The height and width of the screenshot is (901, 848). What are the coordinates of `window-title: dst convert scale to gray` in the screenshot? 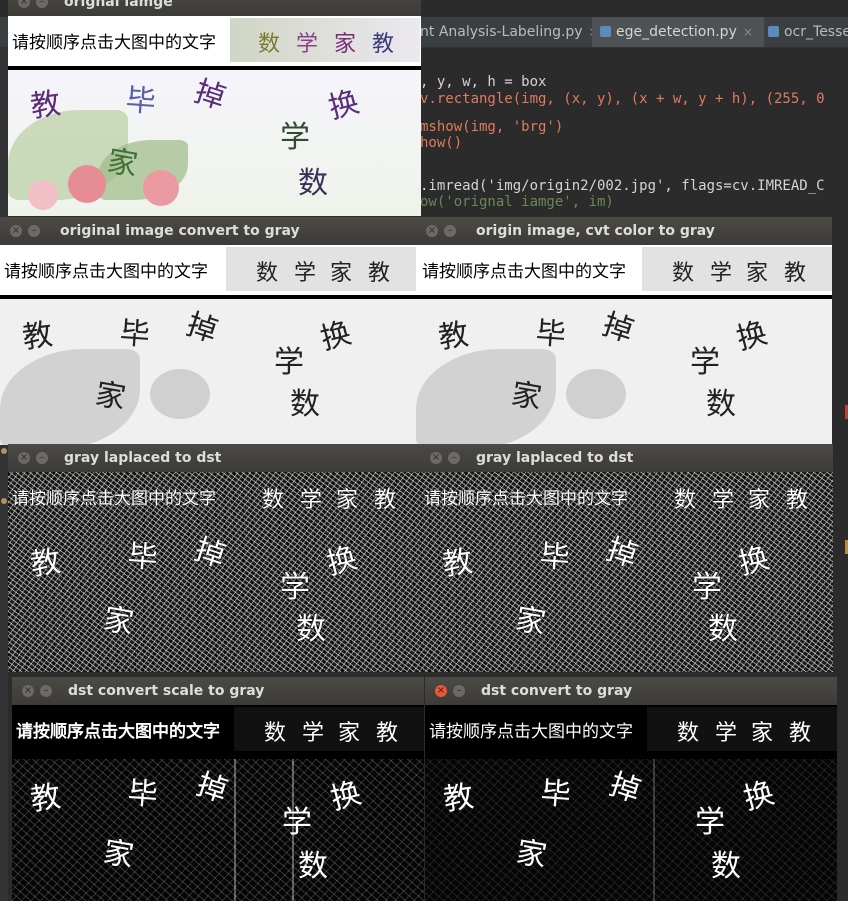 It's located at (166, 691).